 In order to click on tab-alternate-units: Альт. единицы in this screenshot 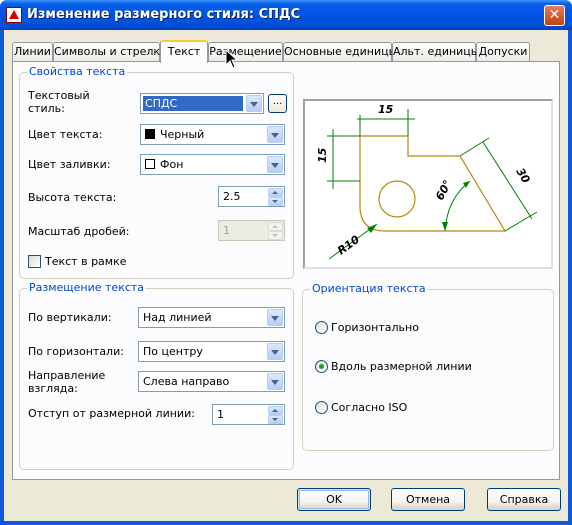, I will do `click(436, 51)`.